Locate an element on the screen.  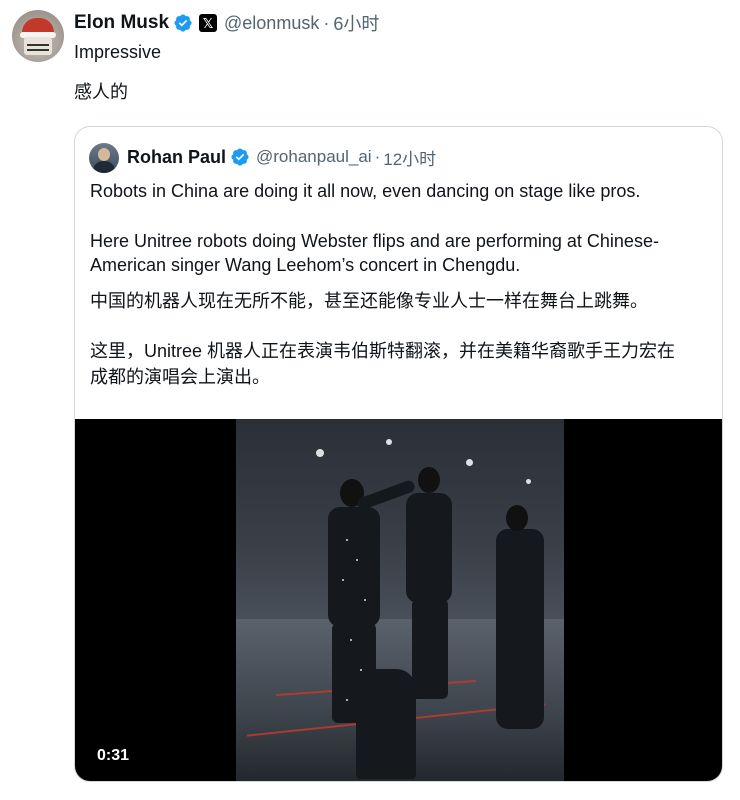
tweet-header: Elon Musk 𝕏 @elonmusk · 6小时 is located at coordinates (226, 23).